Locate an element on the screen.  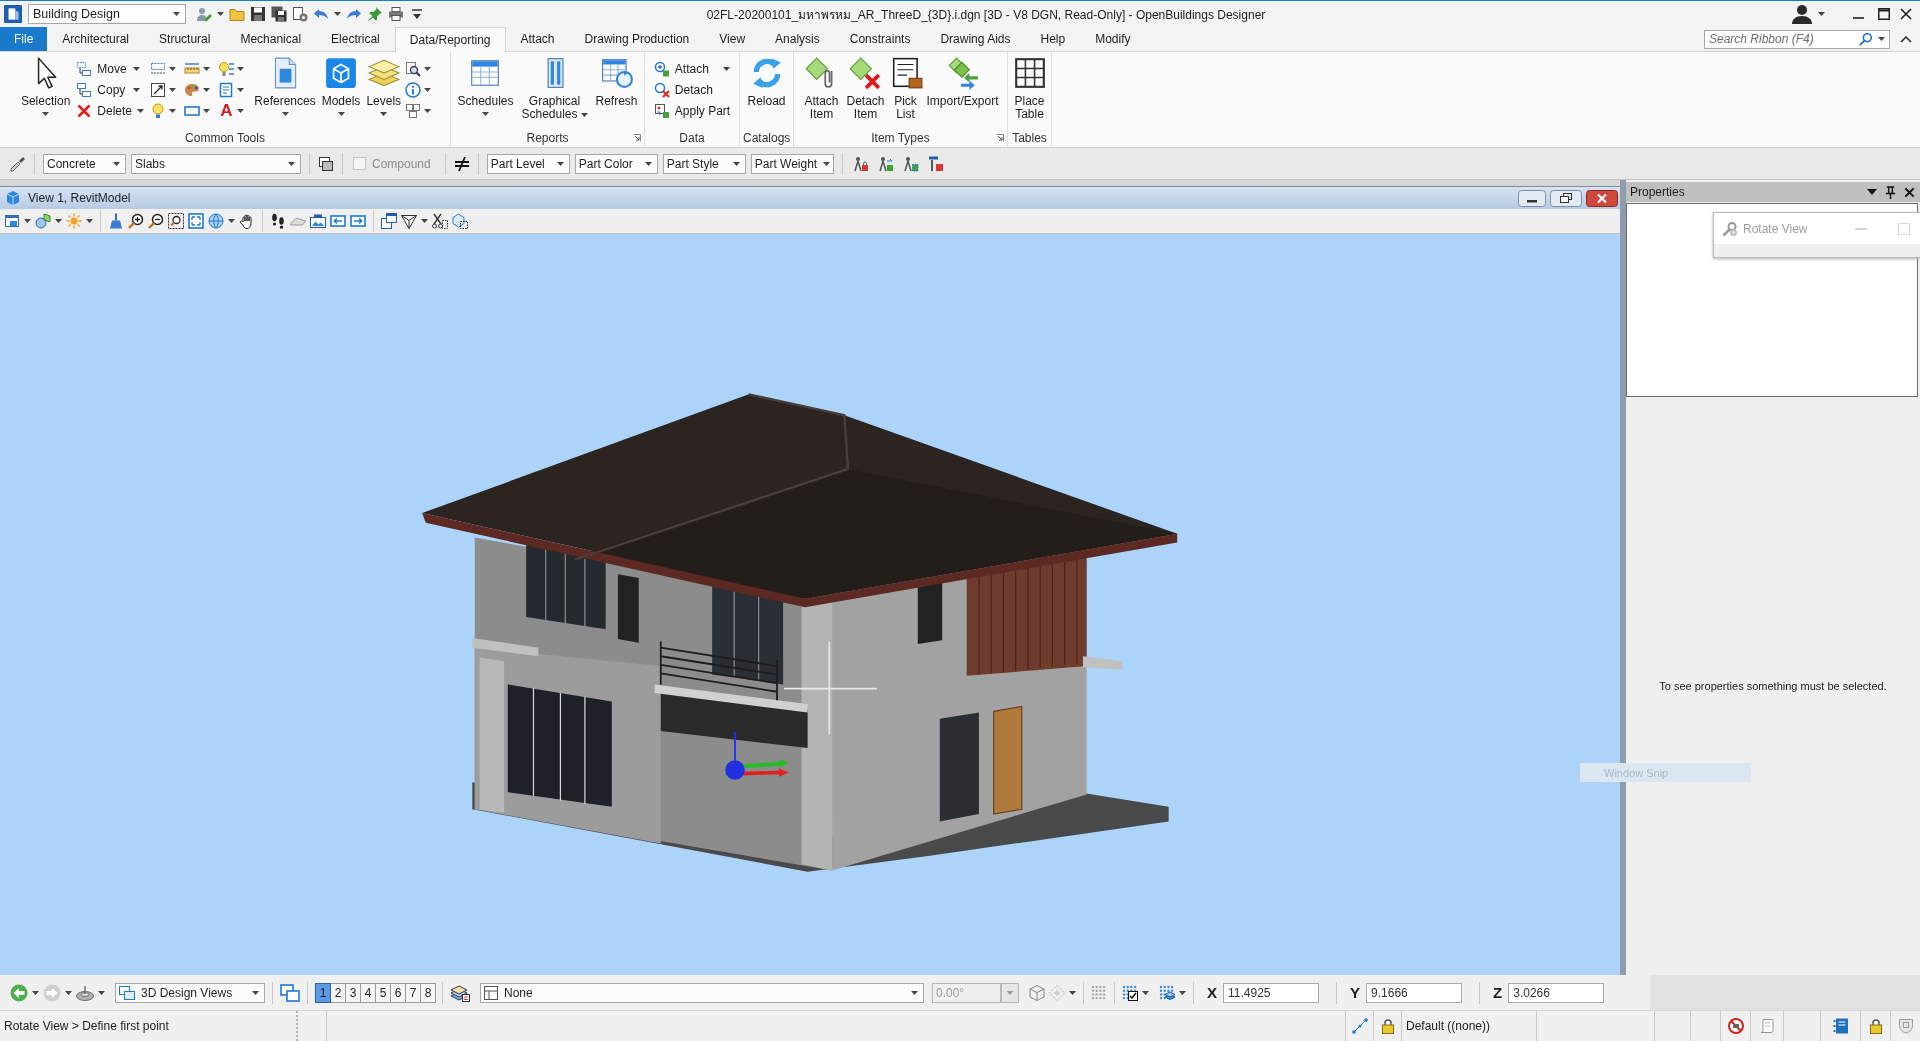
figure-lock-icon is located at coordinates (860, 163).